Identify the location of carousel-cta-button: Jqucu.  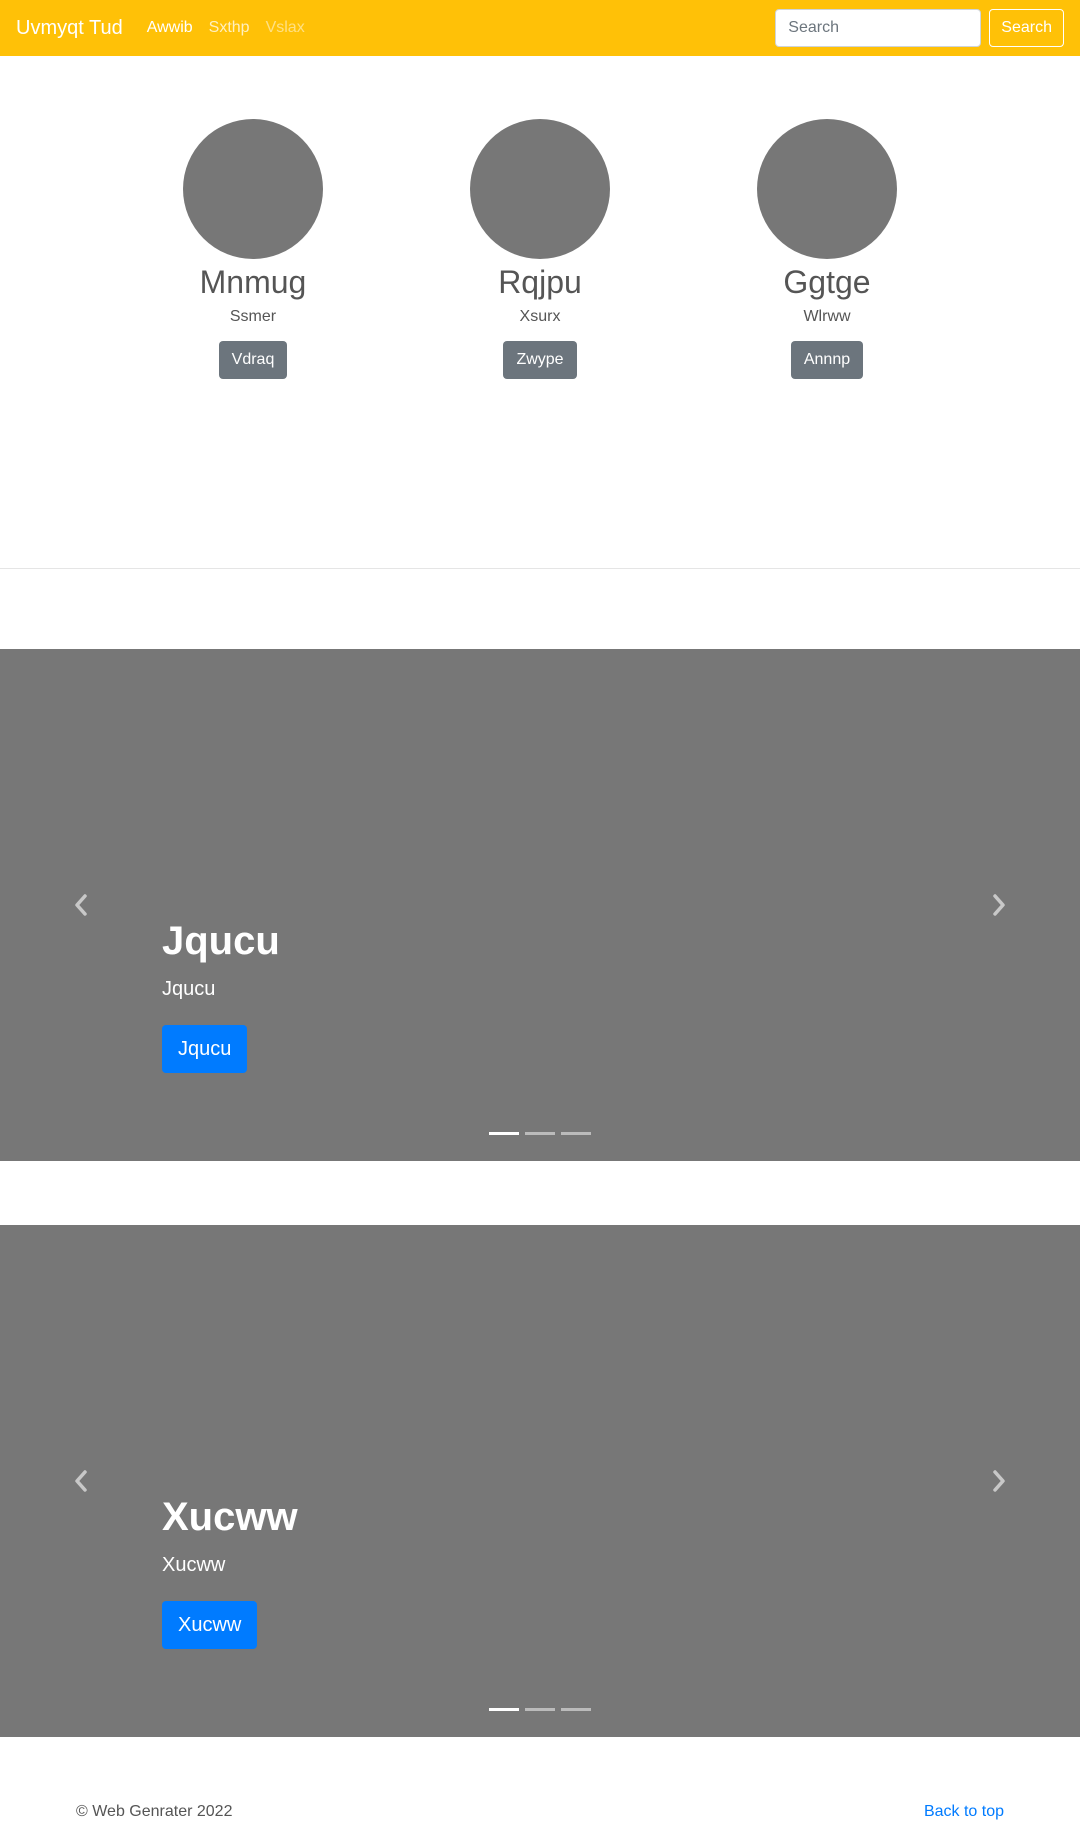
(205, 1049).